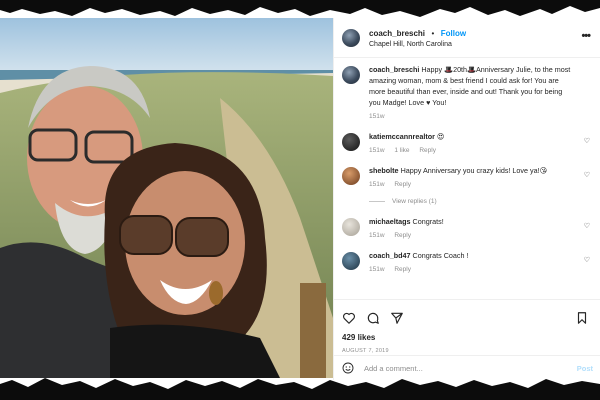 The width and height of the screenshot is (600, 400). I want to click on comment-text: Congrats!, so click(428, 221).